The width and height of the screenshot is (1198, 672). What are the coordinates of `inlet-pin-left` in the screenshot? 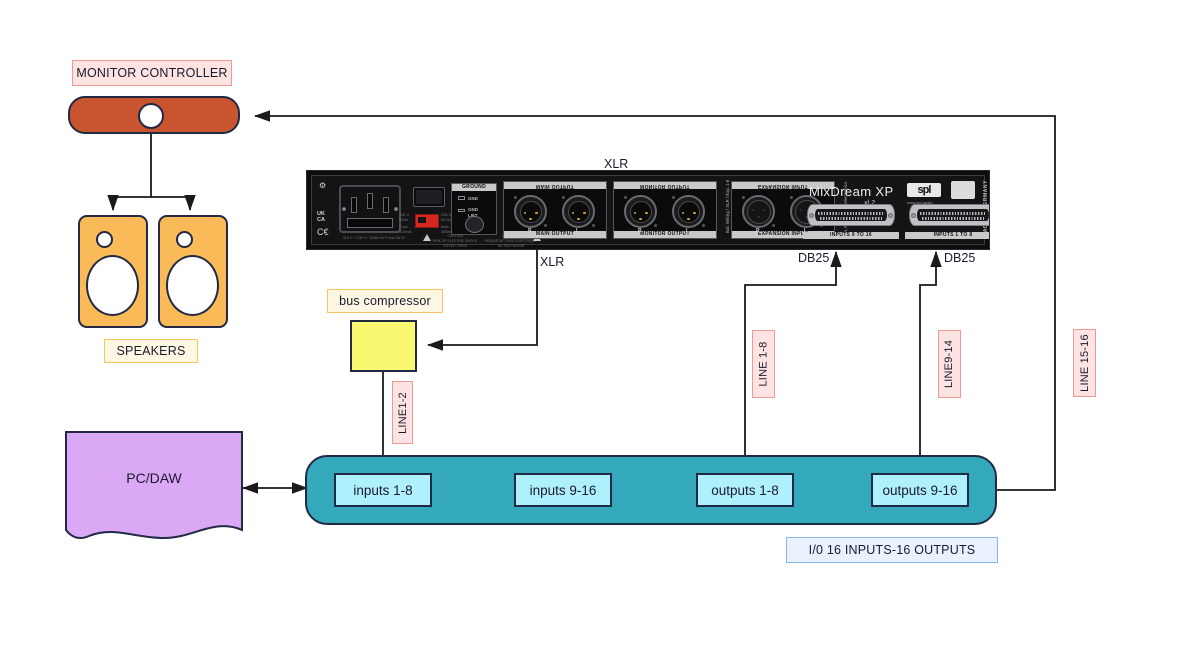 It's located at (354, 205).